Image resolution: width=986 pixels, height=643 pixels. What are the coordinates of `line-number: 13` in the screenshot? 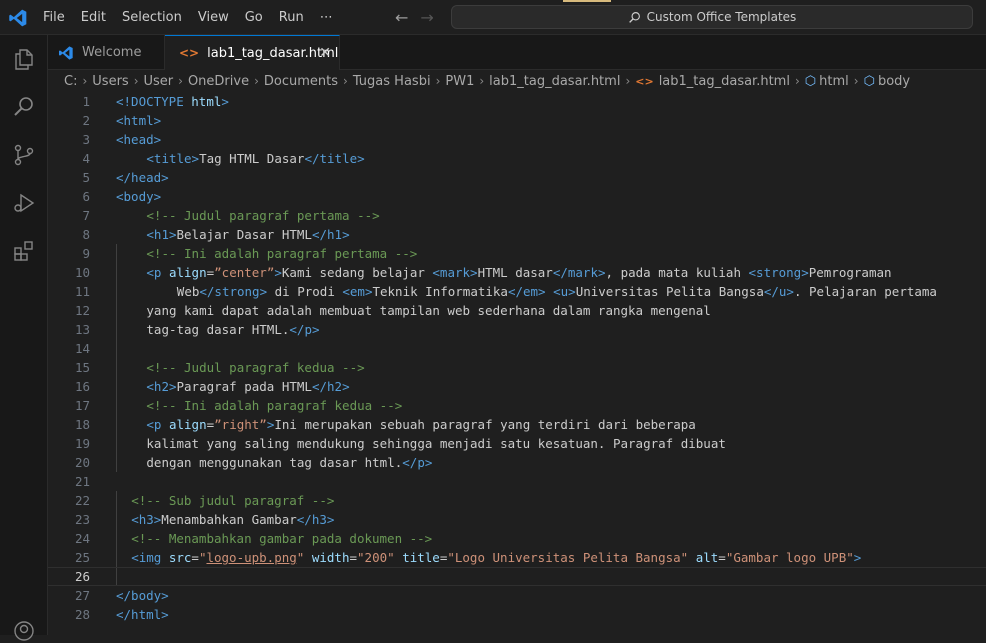 It's located at (69, 329).